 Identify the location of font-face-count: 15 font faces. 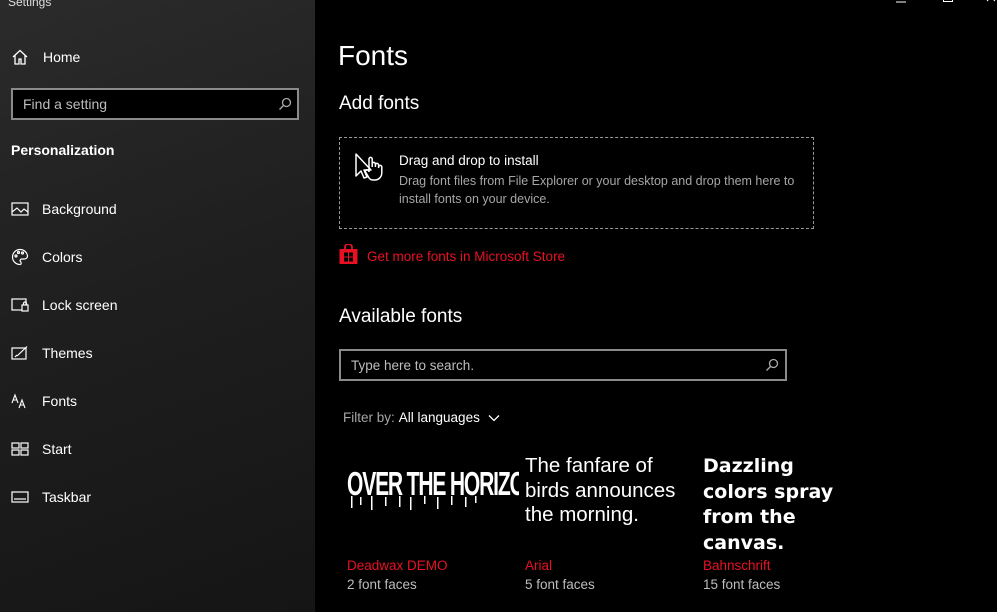
(742, 584).